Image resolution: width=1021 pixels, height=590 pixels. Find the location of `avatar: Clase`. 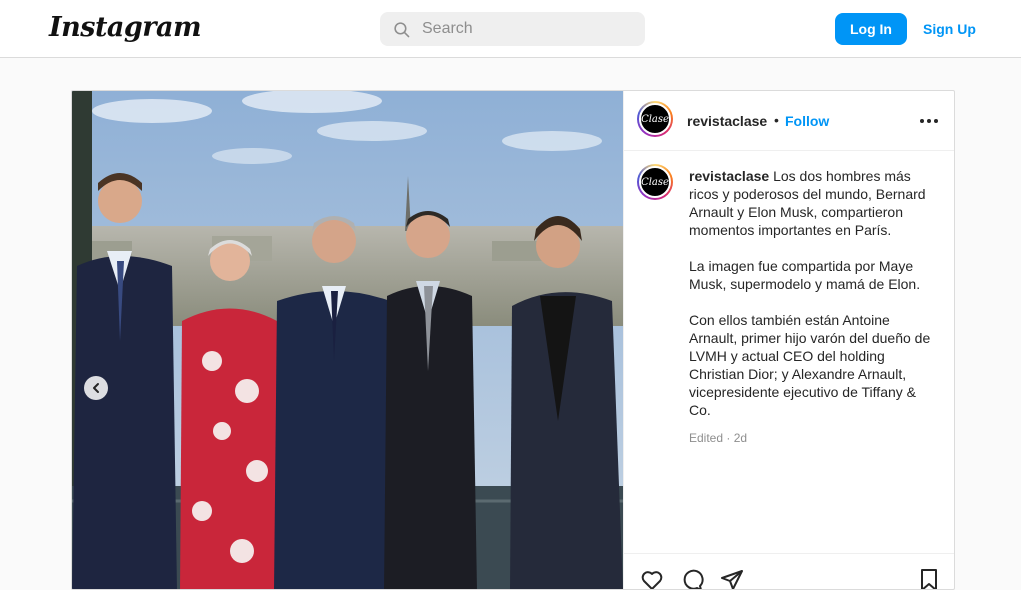

avatar: Clase is located at coordinates (655, 119).